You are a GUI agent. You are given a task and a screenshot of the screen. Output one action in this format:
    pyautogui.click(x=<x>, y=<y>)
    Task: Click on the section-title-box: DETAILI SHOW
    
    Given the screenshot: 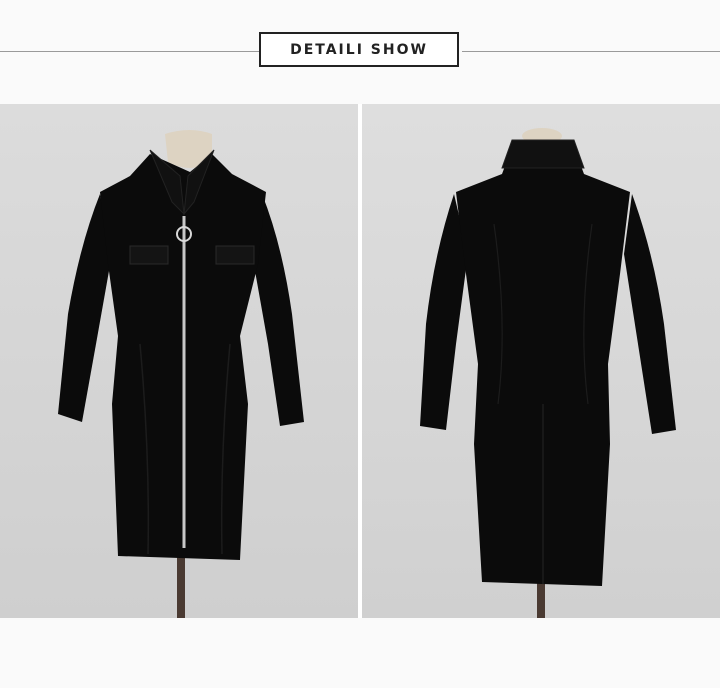 What is the action you would take?
    pyautogui.click(x=359, y=49)
    